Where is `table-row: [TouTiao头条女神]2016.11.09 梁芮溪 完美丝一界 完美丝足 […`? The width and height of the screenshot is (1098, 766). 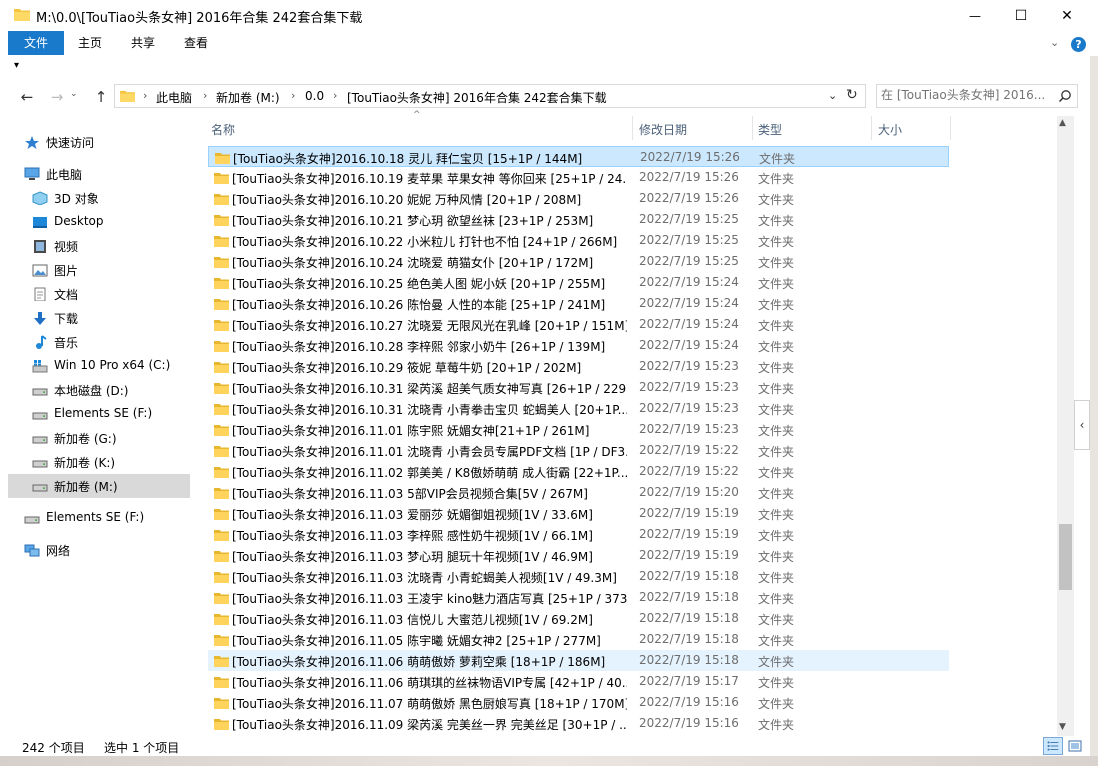
table-row: [TouTiao头条女神]2016.11.09 梁芮溪 完美丝一界 完美丝足 [… is located at coordinates (578, 723).